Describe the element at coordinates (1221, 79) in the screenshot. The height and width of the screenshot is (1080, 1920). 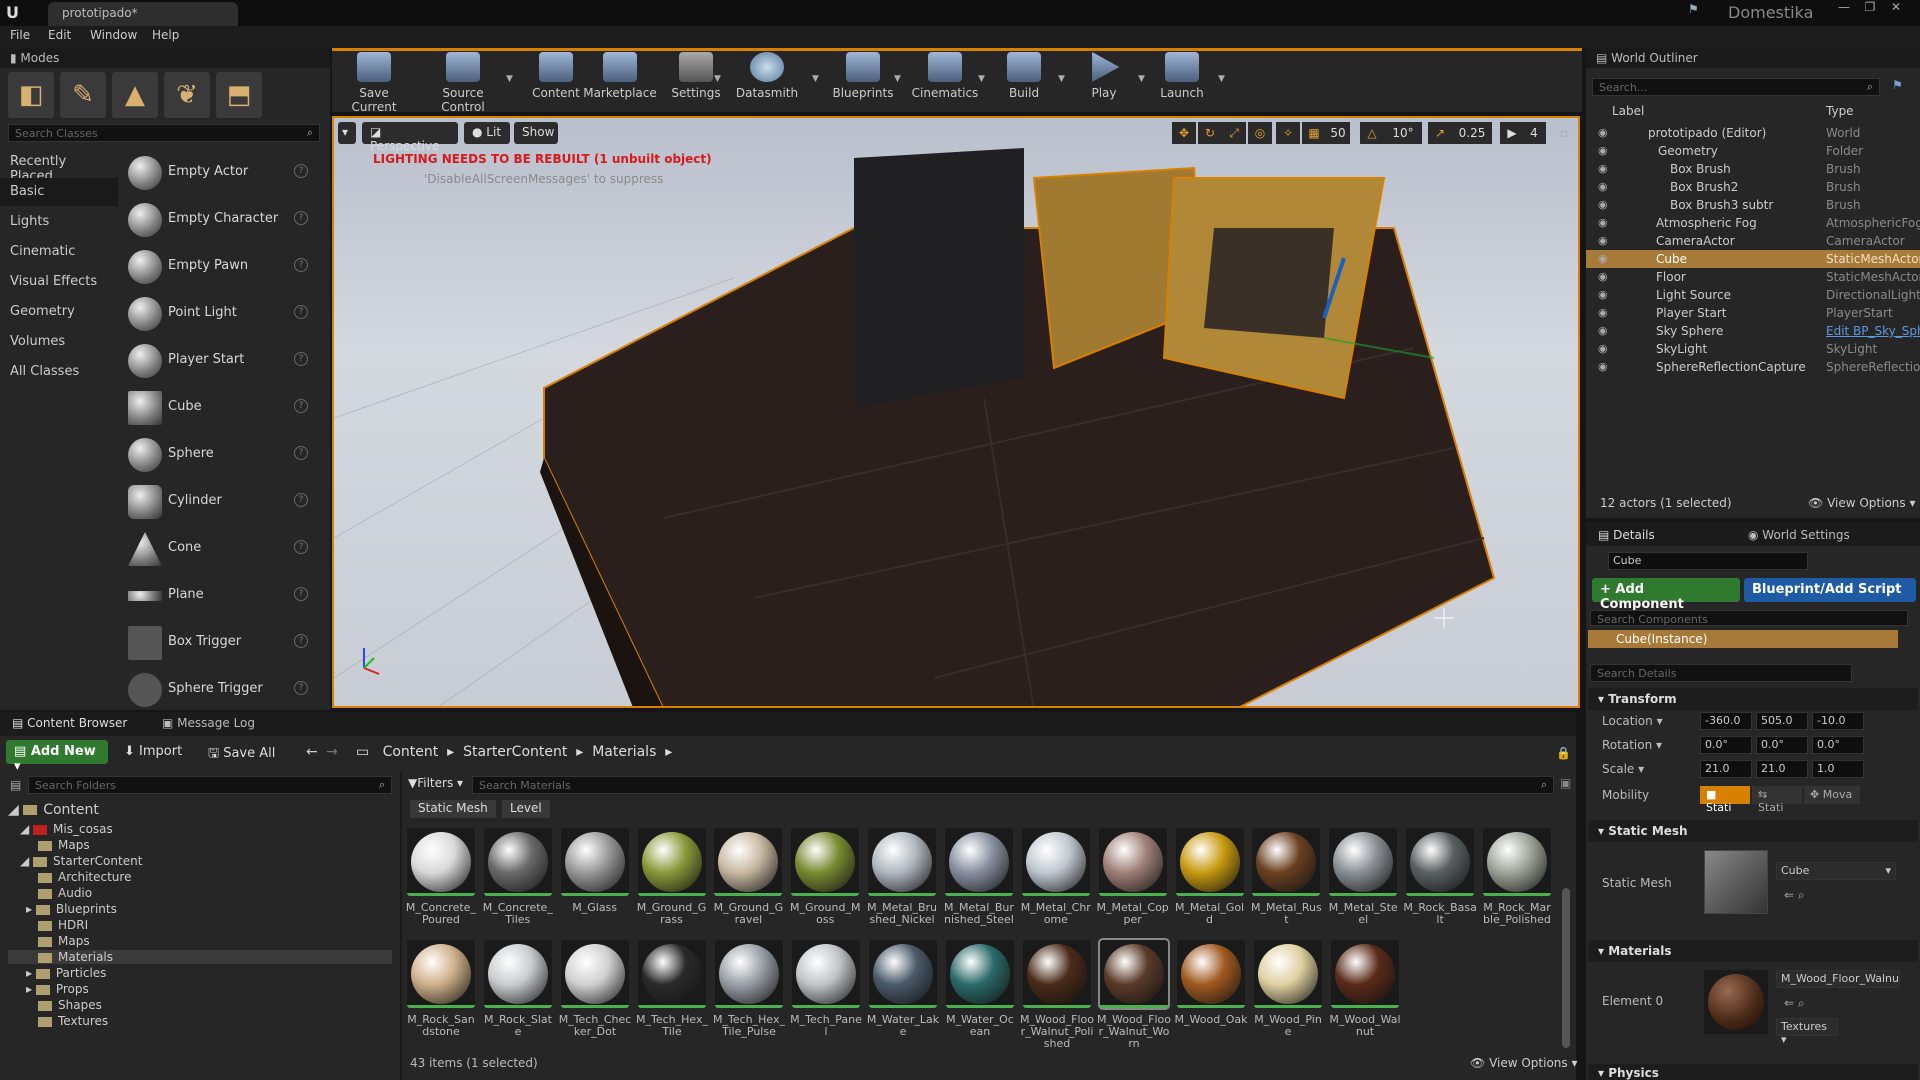
I see `launch-dropdown-icon: ▼` at that location.